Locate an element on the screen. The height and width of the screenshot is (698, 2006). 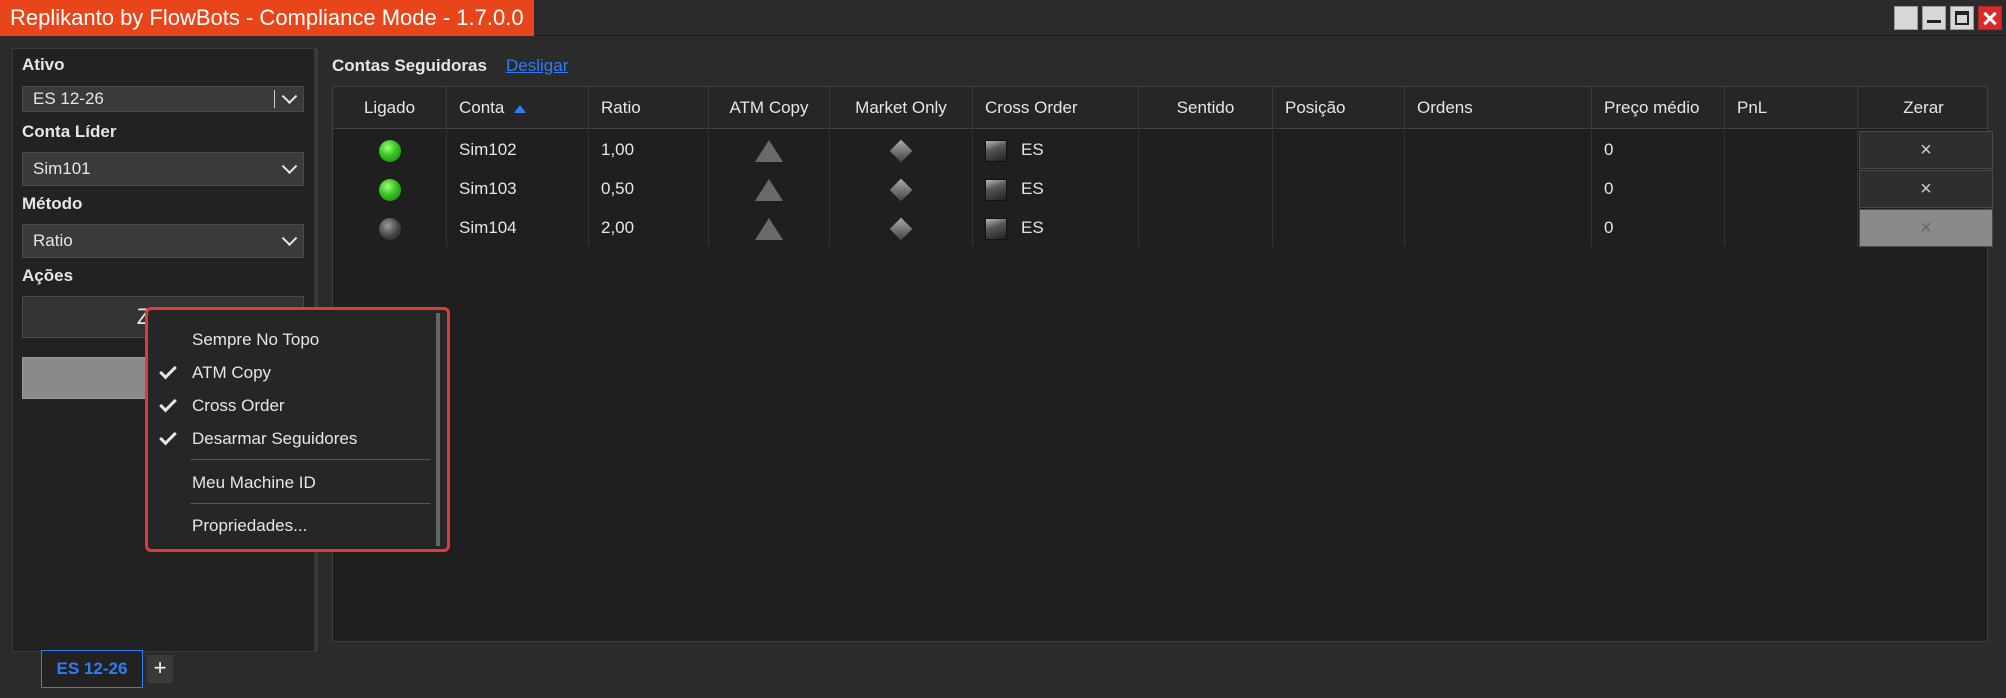
tab-es-12-26: ES 12-26 is located at coordinates (92, 669).